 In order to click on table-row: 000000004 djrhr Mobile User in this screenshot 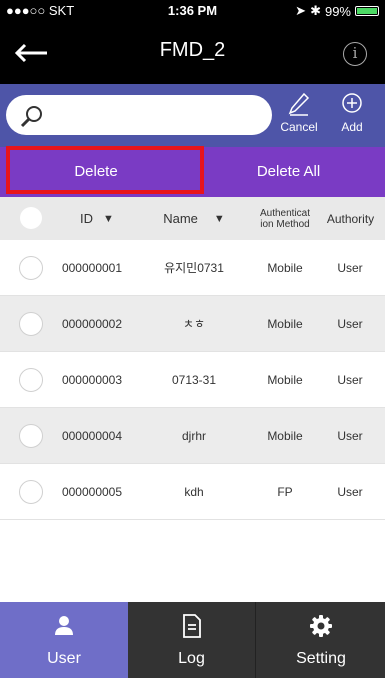, I will do `click(192, 436)`.